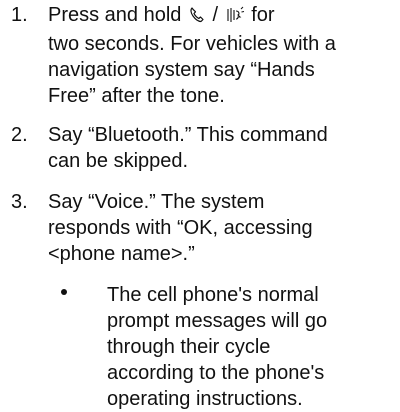 Image resolution: width=400 pixels, height=412 pixels. What do you see at coordinates (197, 18) in the screenshot?
I see `phone-handset-icon` at bounding box center [197, 18].